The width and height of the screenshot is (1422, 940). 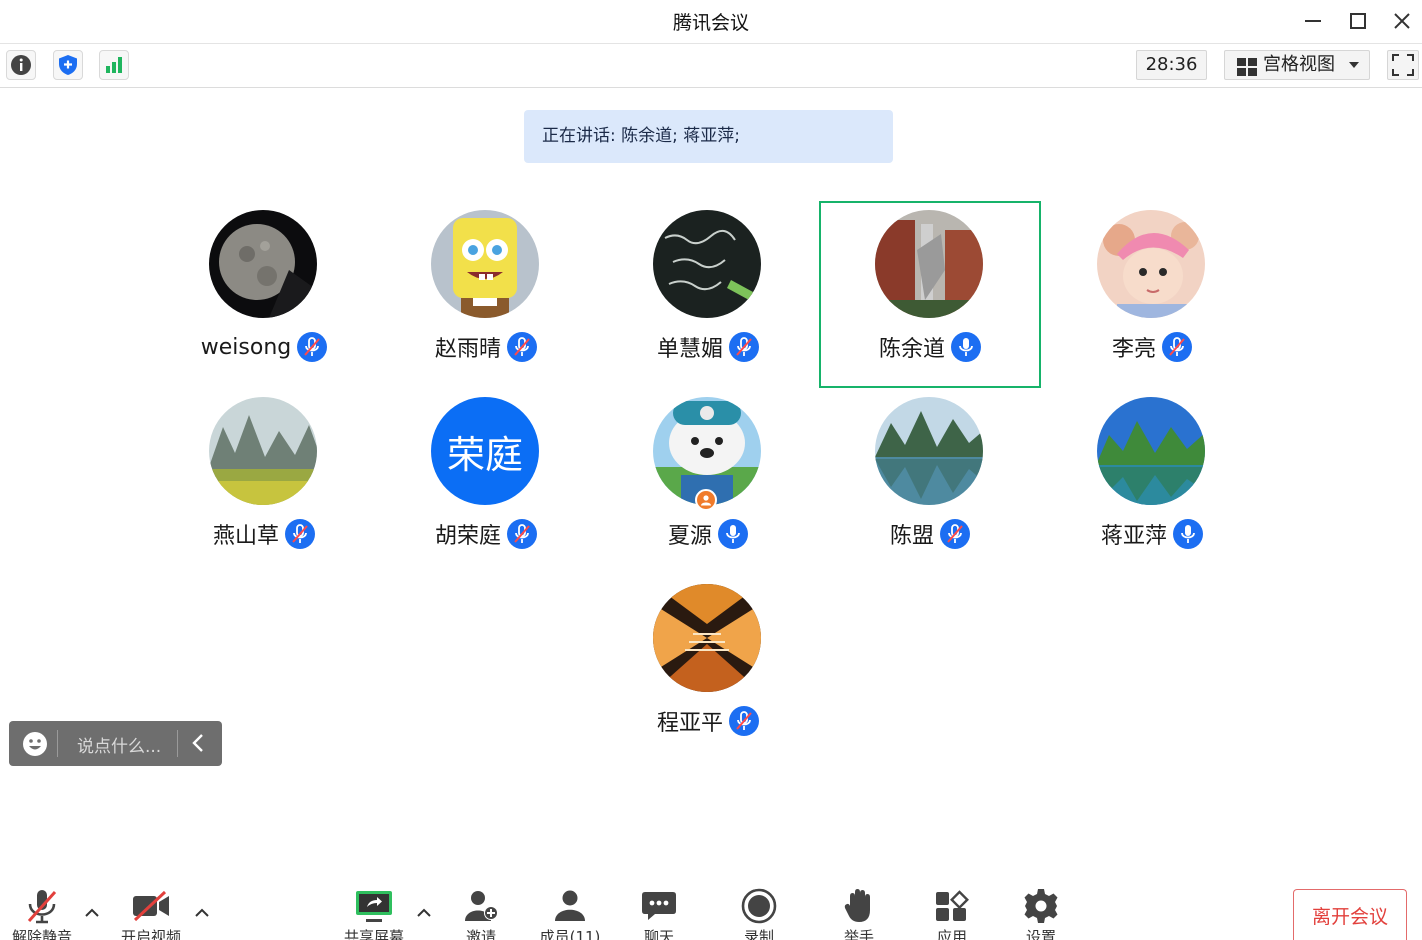 What do you see at coordinates (1354, 65) in the screenshot?
I see `chevron-down-icon` at bounding box center [1354, 65].